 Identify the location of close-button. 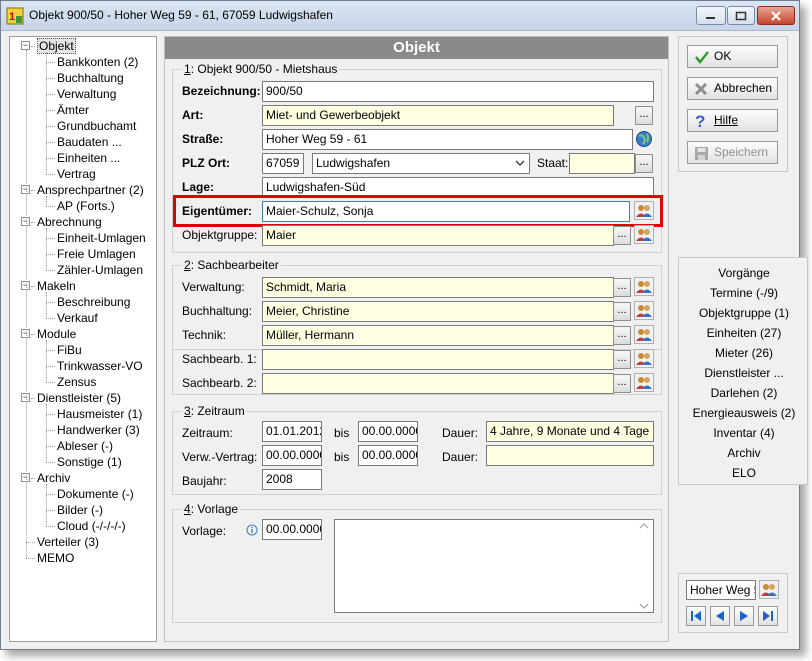
(776, 15).